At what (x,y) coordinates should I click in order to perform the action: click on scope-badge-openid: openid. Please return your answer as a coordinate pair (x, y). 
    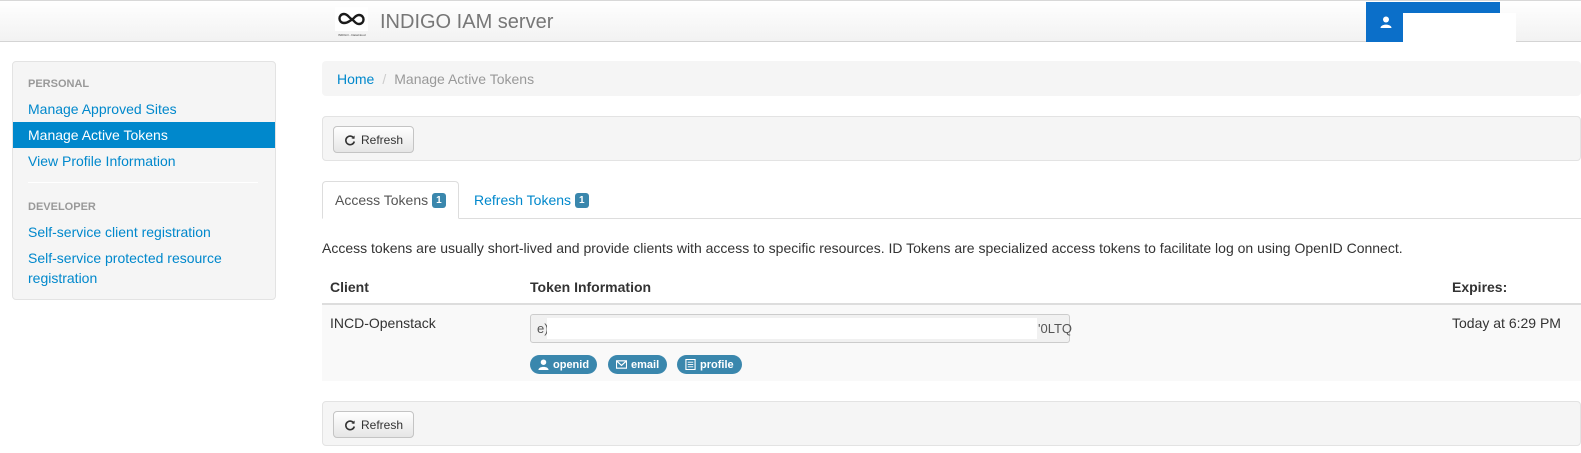
    Looking at the image, I should click on (564, 364).